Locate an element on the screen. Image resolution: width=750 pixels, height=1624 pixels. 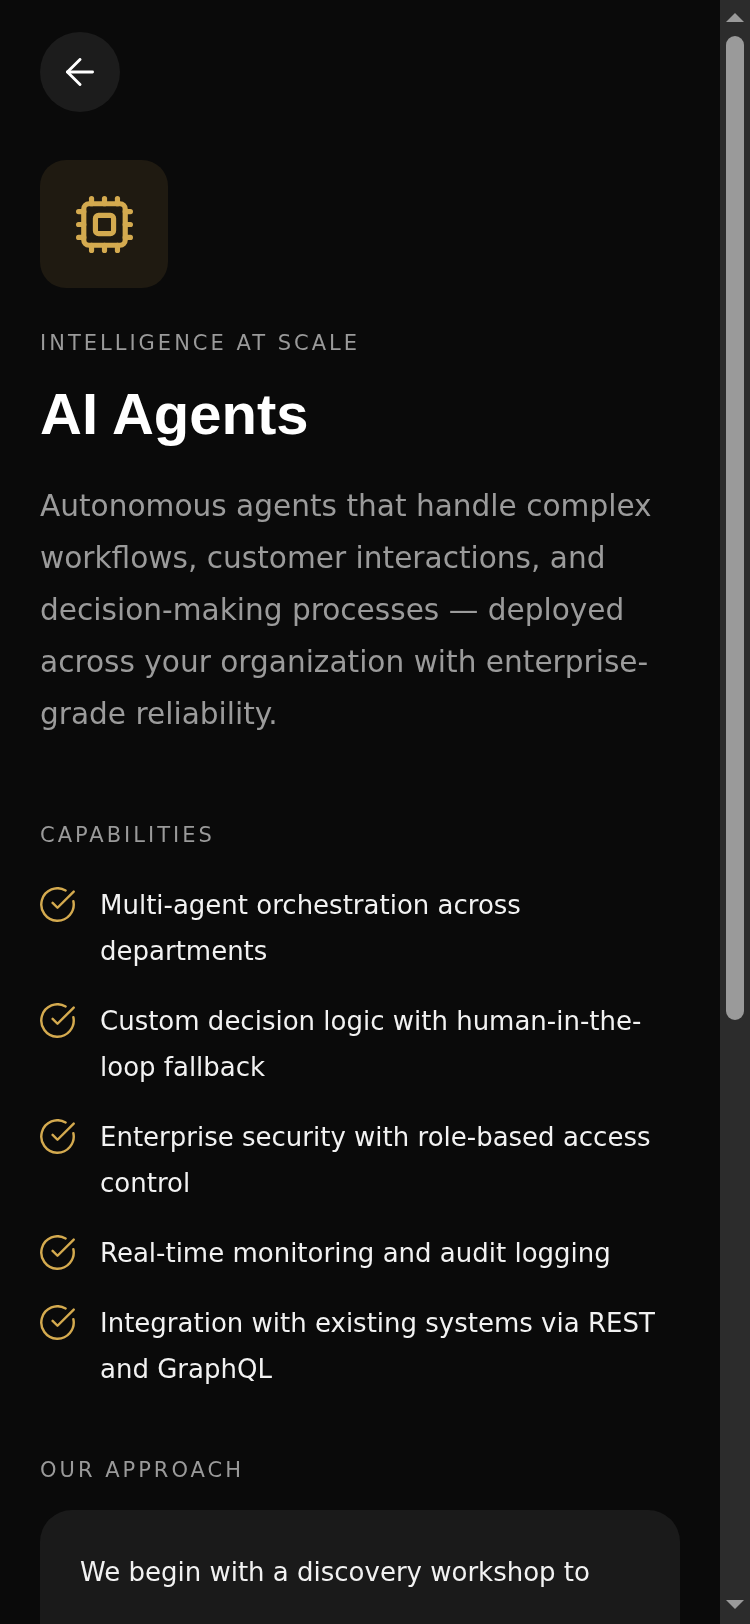
scroll-up-arrow-icon is located at coordinates (735, 17).